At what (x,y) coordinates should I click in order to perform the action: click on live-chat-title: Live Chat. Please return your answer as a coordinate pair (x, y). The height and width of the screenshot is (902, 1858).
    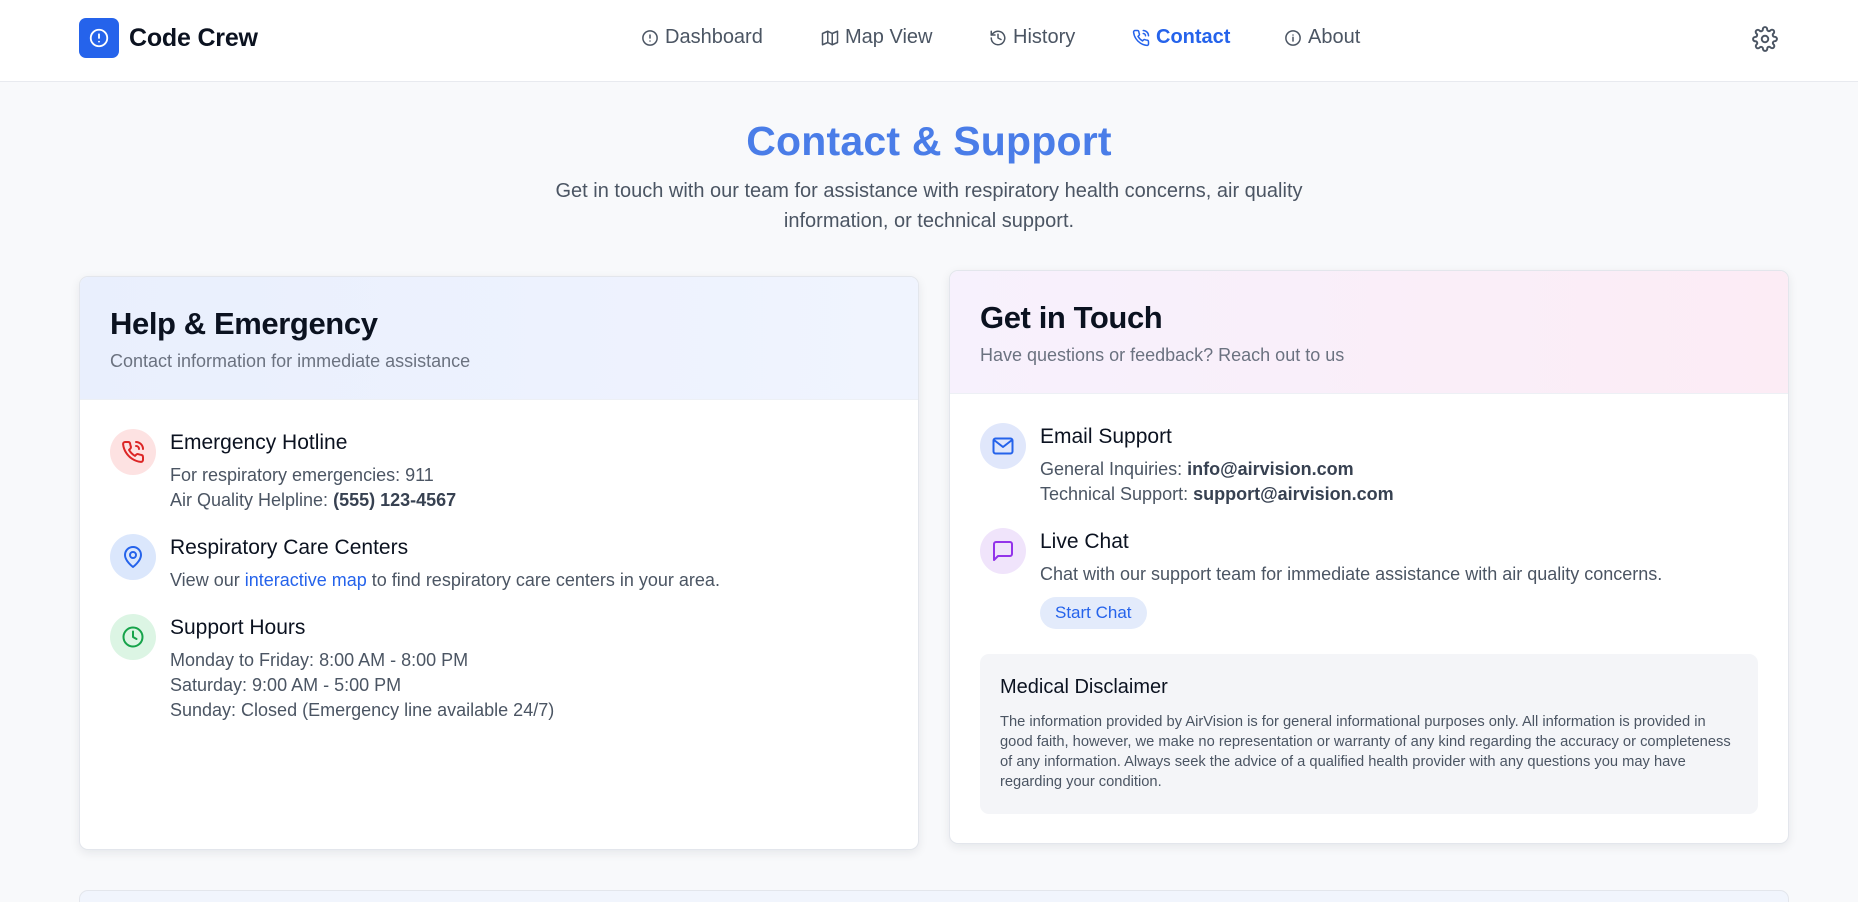
    Looking at the image, I should click on (1084, 541).